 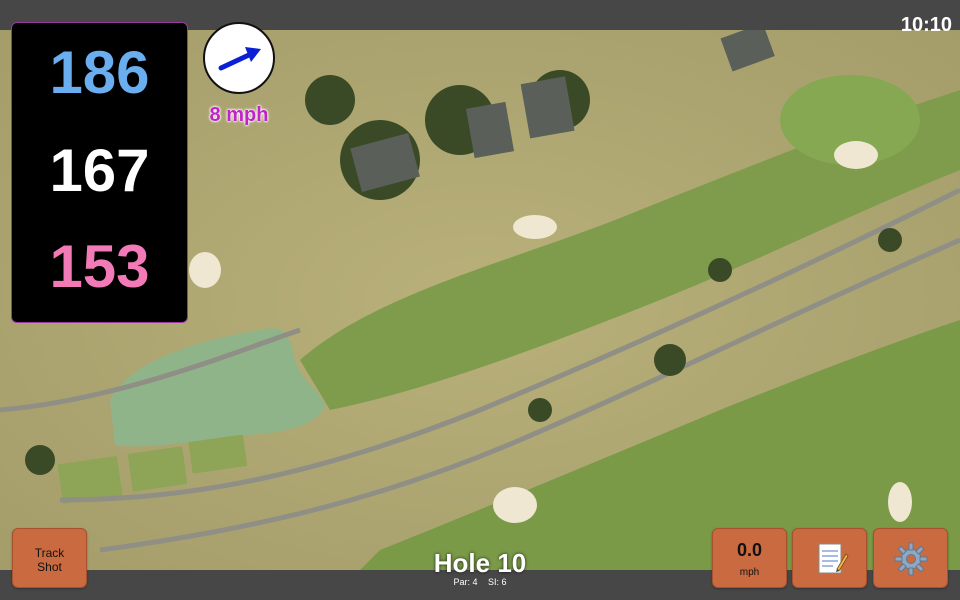 I want to click on front-yardage: 153, so click(x=99, y=266).